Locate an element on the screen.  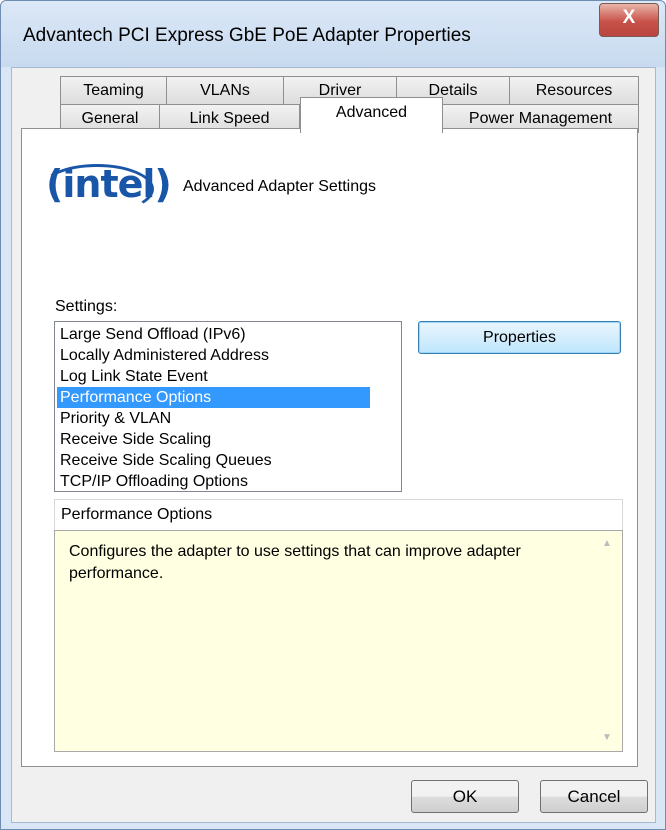
tab-resources: Resources is located at coordinates (574, 90).